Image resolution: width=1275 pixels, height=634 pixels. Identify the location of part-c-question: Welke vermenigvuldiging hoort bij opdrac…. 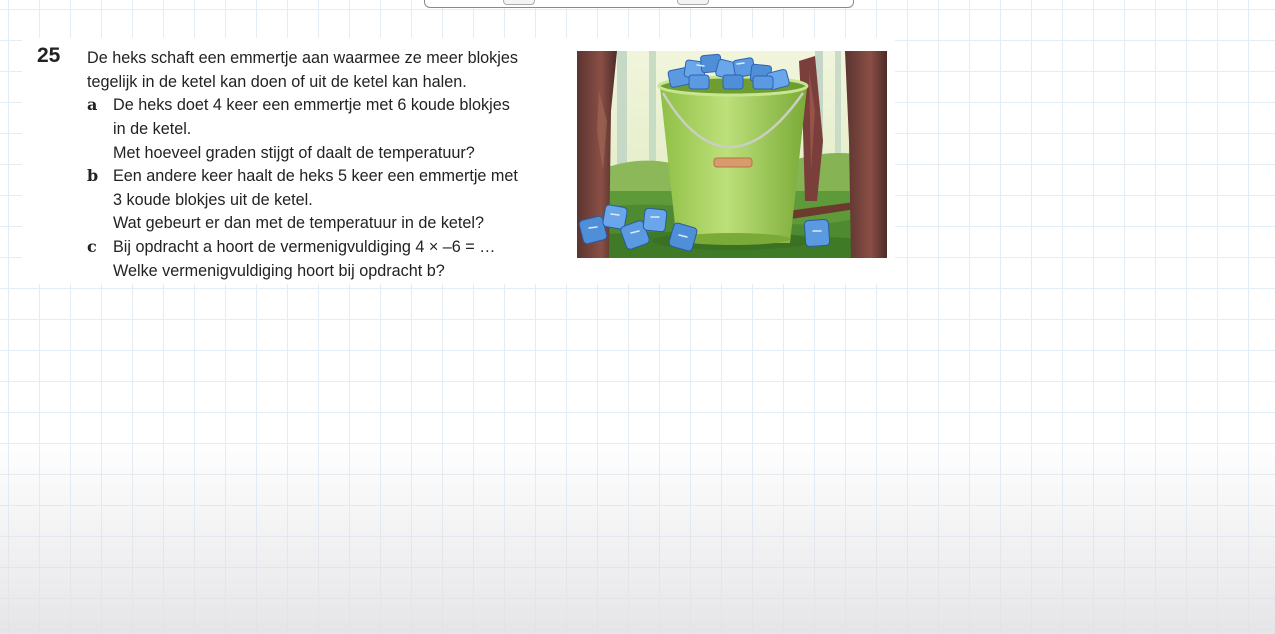
(279, 271).